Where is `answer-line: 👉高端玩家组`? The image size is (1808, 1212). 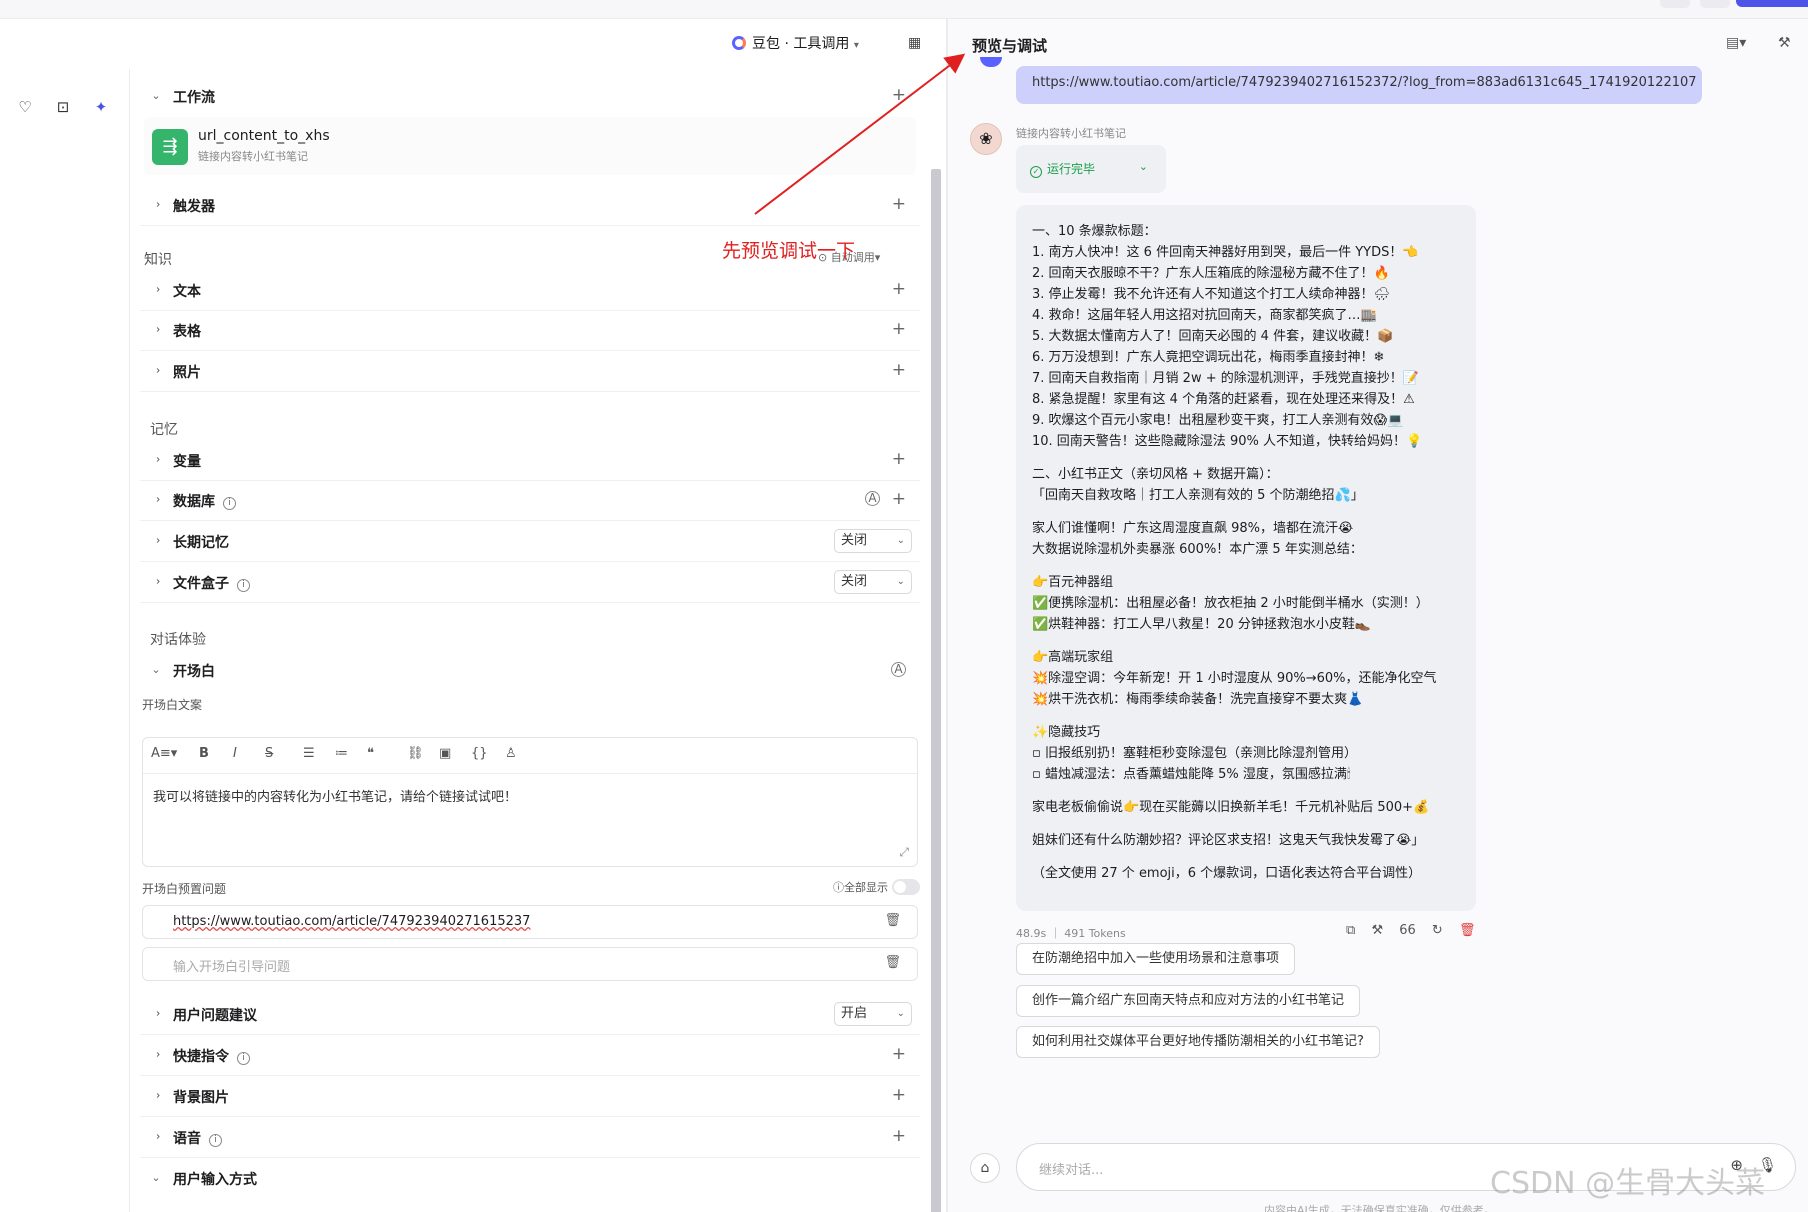
answer-line: 👉高端玩家组 is located at coordinates (1073, 657).